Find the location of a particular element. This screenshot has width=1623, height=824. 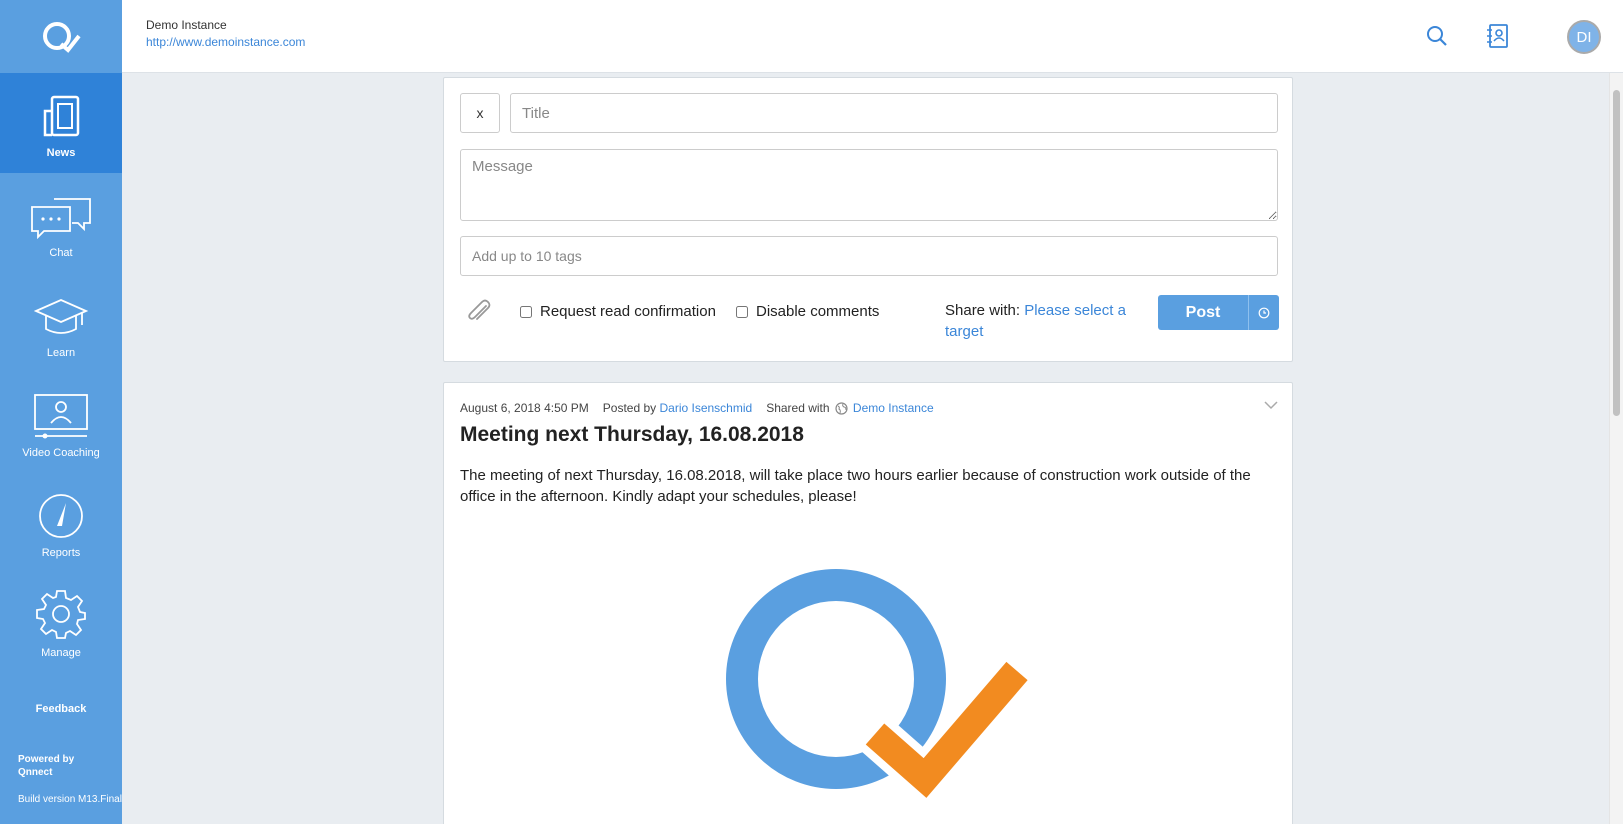

nav-item-news: News is located at coordinates (61, 123).